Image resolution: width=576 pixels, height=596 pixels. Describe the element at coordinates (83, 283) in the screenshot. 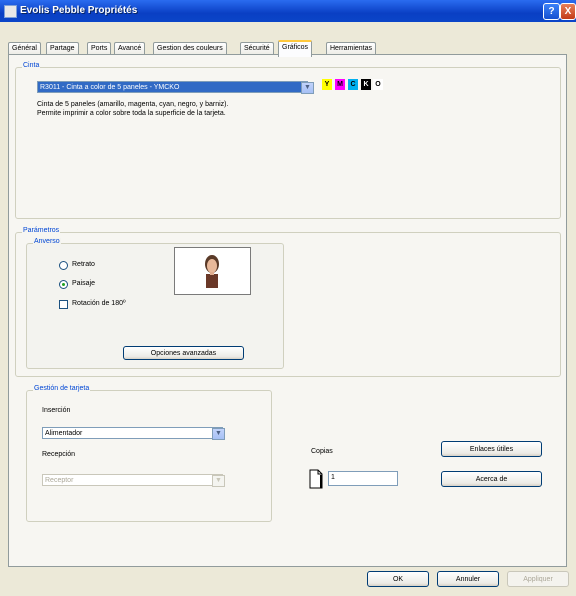

I see `landscape-label: Paisaje` at that location.